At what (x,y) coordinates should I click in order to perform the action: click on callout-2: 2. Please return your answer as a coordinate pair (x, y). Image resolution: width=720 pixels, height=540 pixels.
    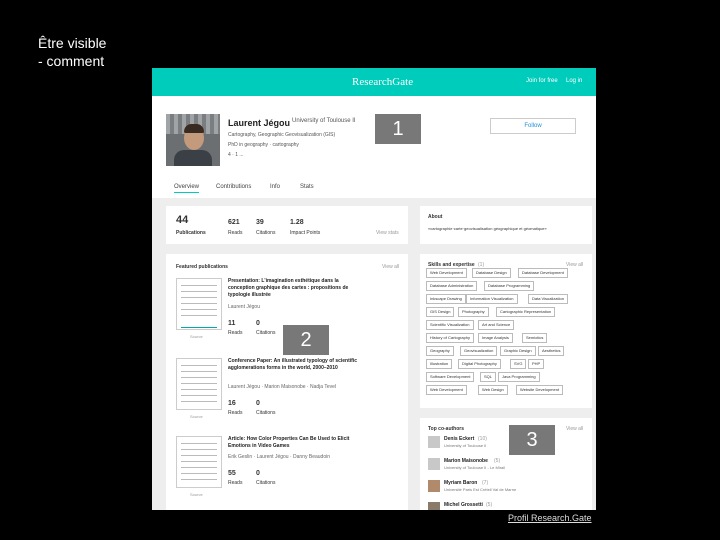
    Looking at the image, I should click on (306, 340).